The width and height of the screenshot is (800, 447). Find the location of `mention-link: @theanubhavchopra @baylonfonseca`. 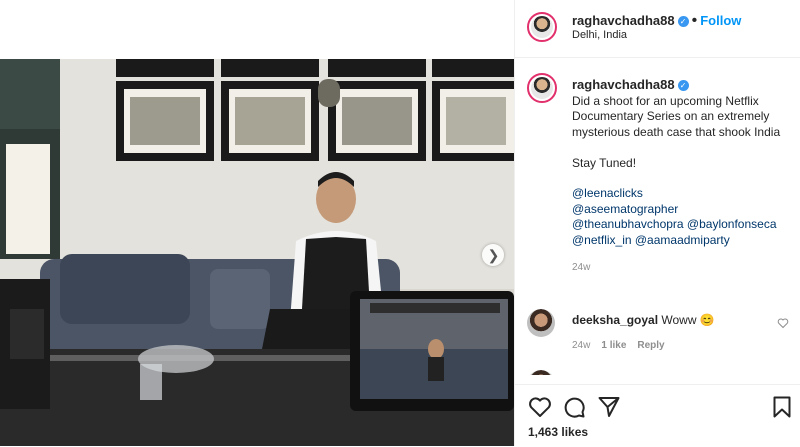

mention-link: @theanubhavchopra @baylonfonseca is located at coordinates (679, 225).